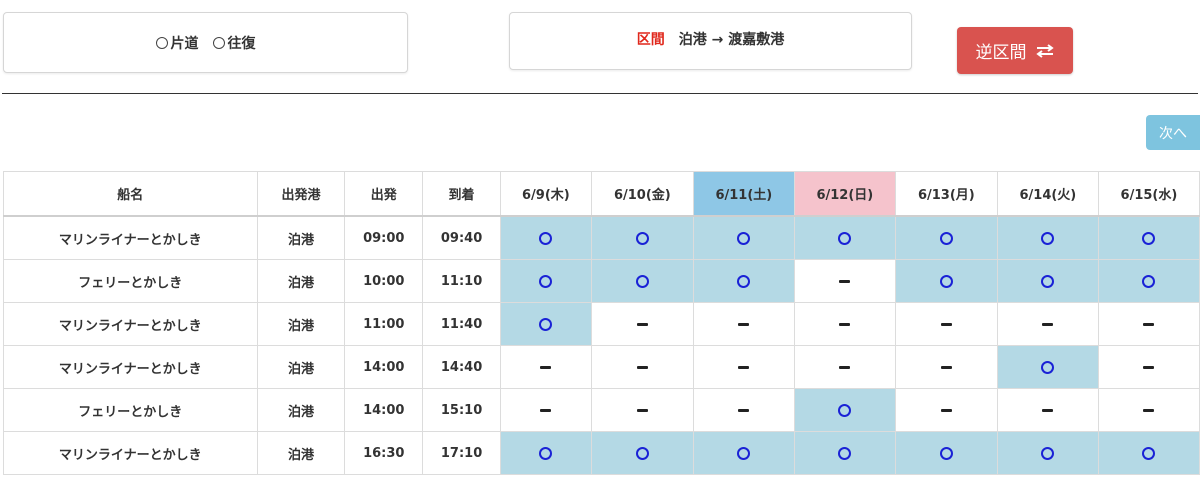 The image size is (1200, 492). Describe the element at coordinates (130, 367) in the screenshot. I see `ship-name-cell: マリンライナーとかしき` at that location.